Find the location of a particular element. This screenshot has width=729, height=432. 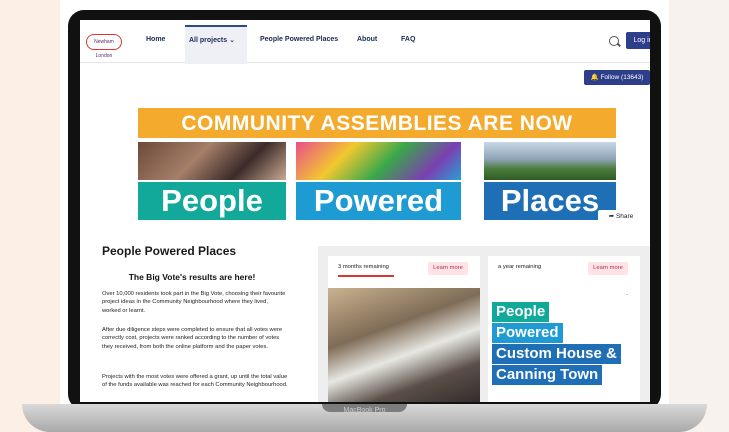

nav-all-projects-active is located at coordinates (216, 44).